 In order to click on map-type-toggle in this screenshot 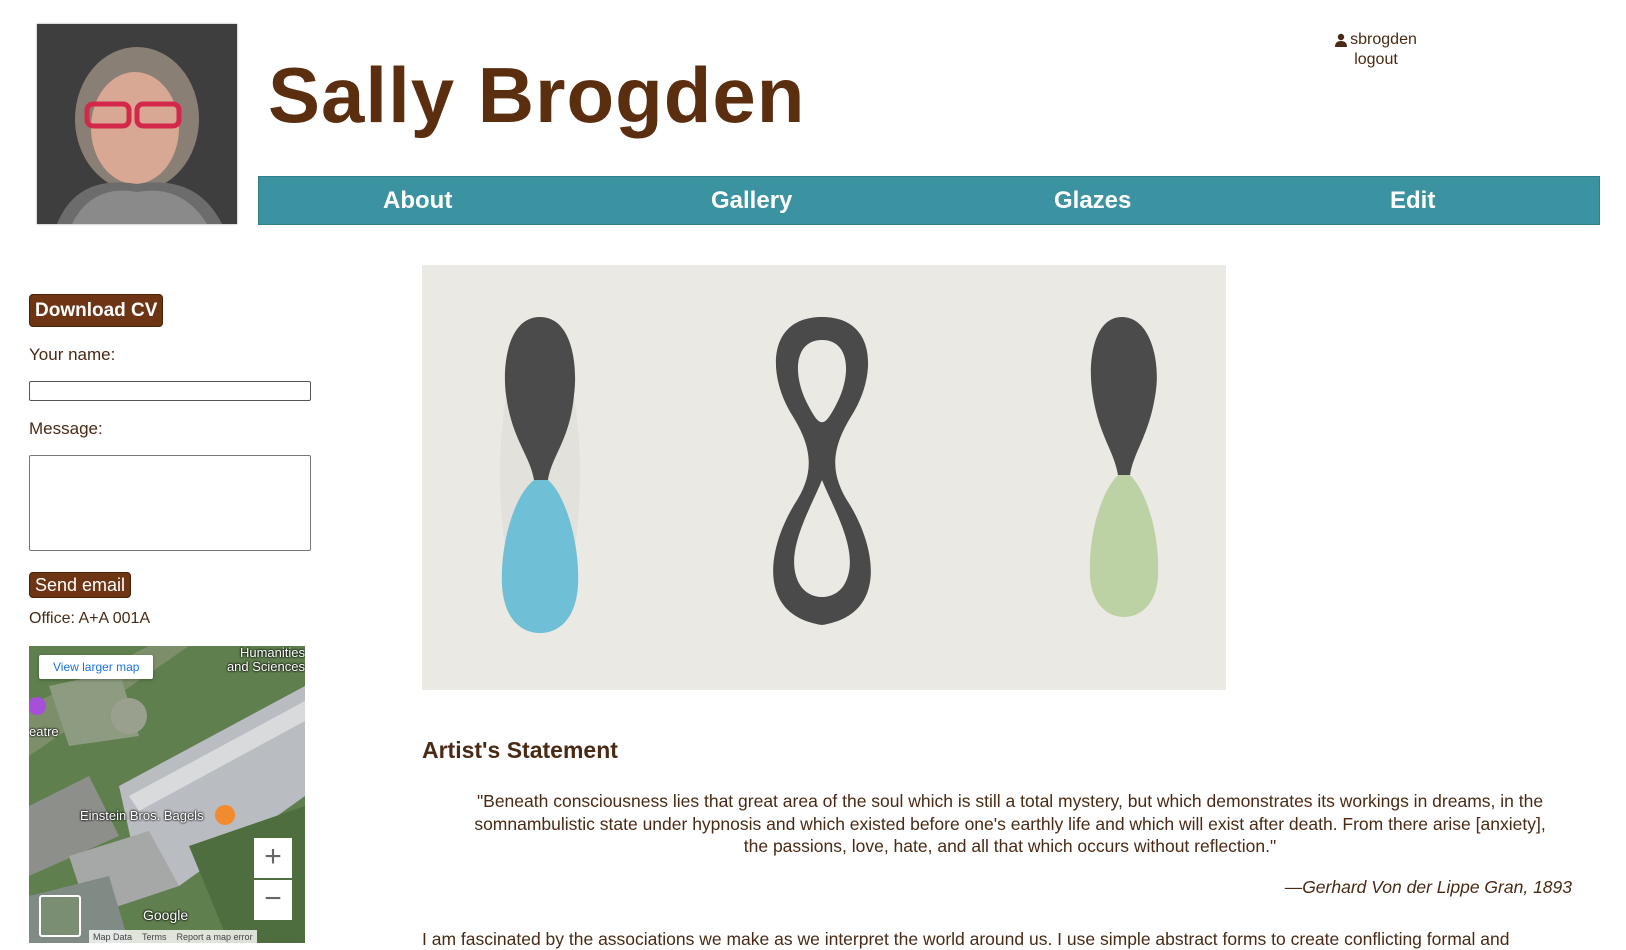, I will do `click(60, 916)`.